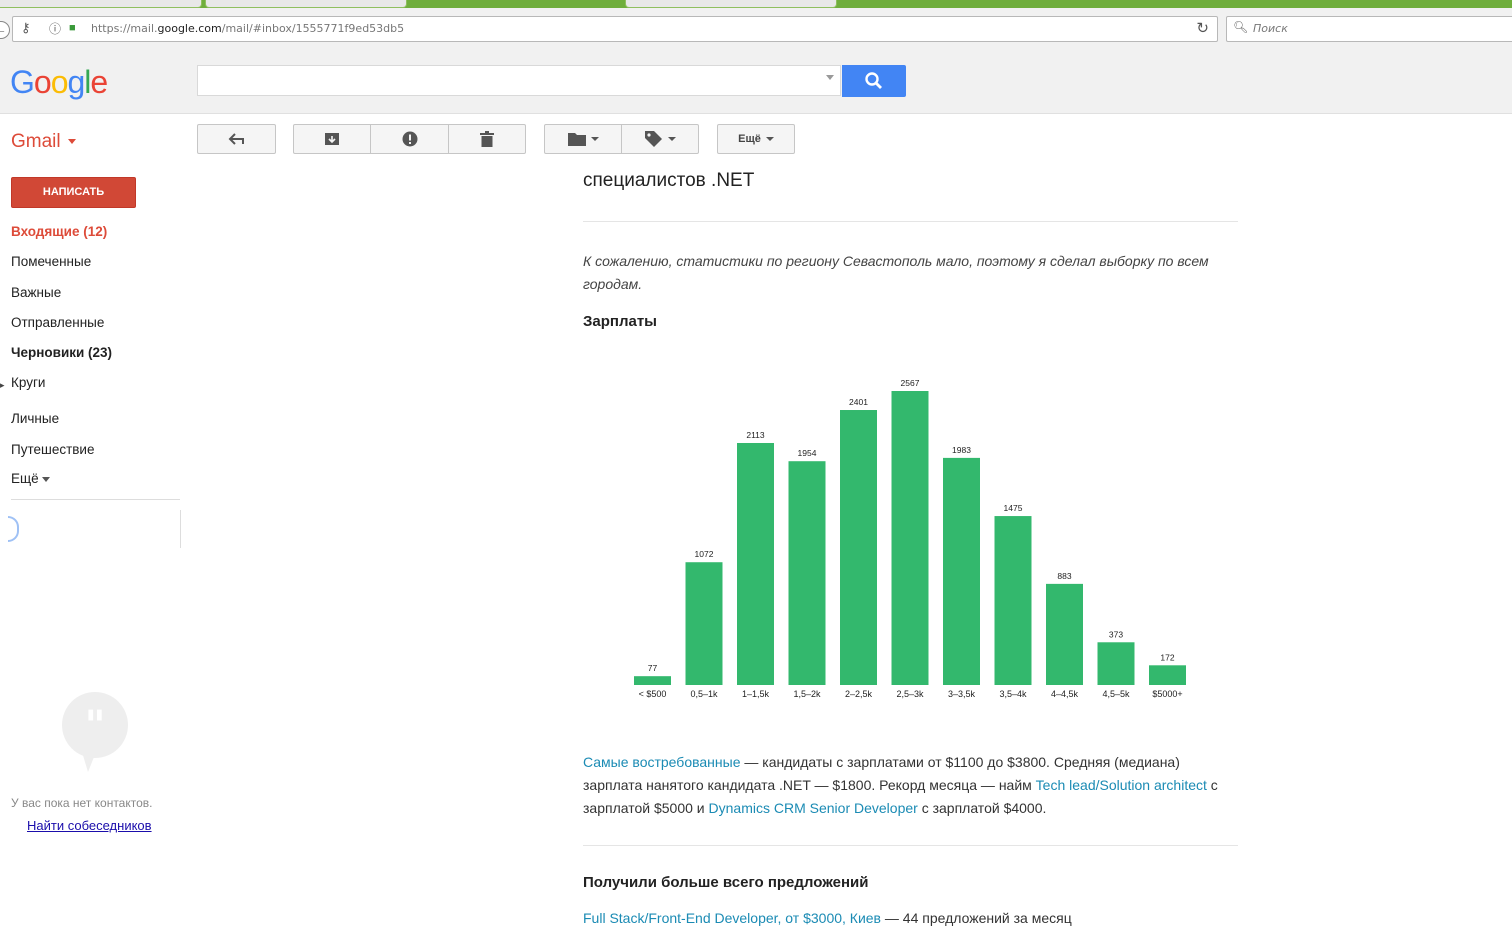  I want to click on expand-circles-icon: ▸, so click(2, 385).